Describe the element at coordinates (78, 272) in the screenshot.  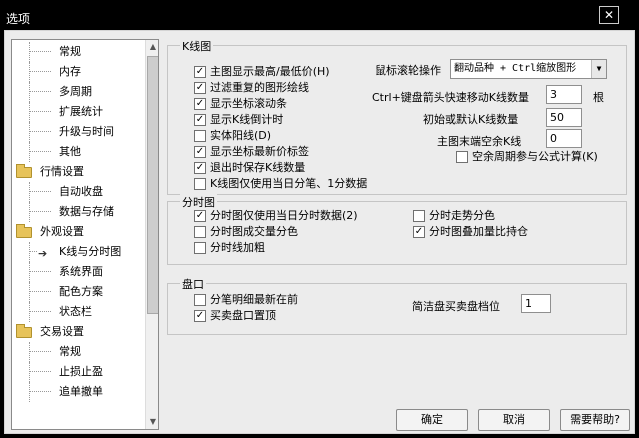
I see `tree-item: 系统界面` at that location.